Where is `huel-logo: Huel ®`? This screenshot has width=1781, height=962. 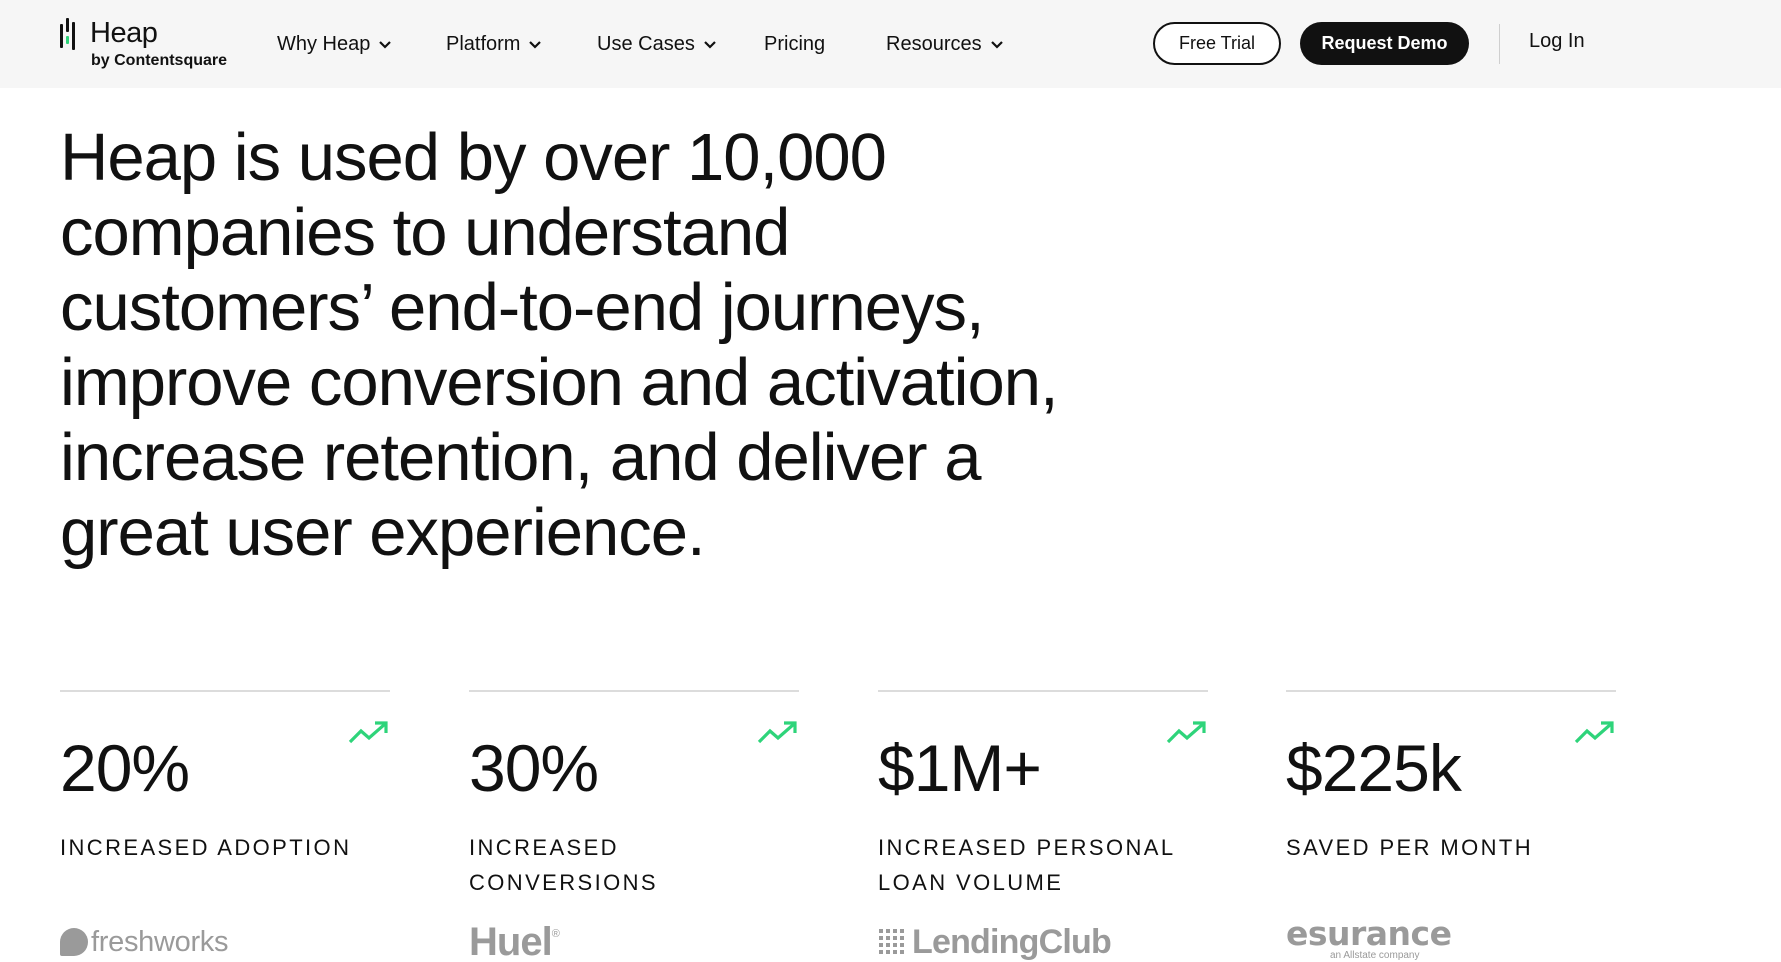
huel-logo: Huel ® is located at coordinates (514, 940).